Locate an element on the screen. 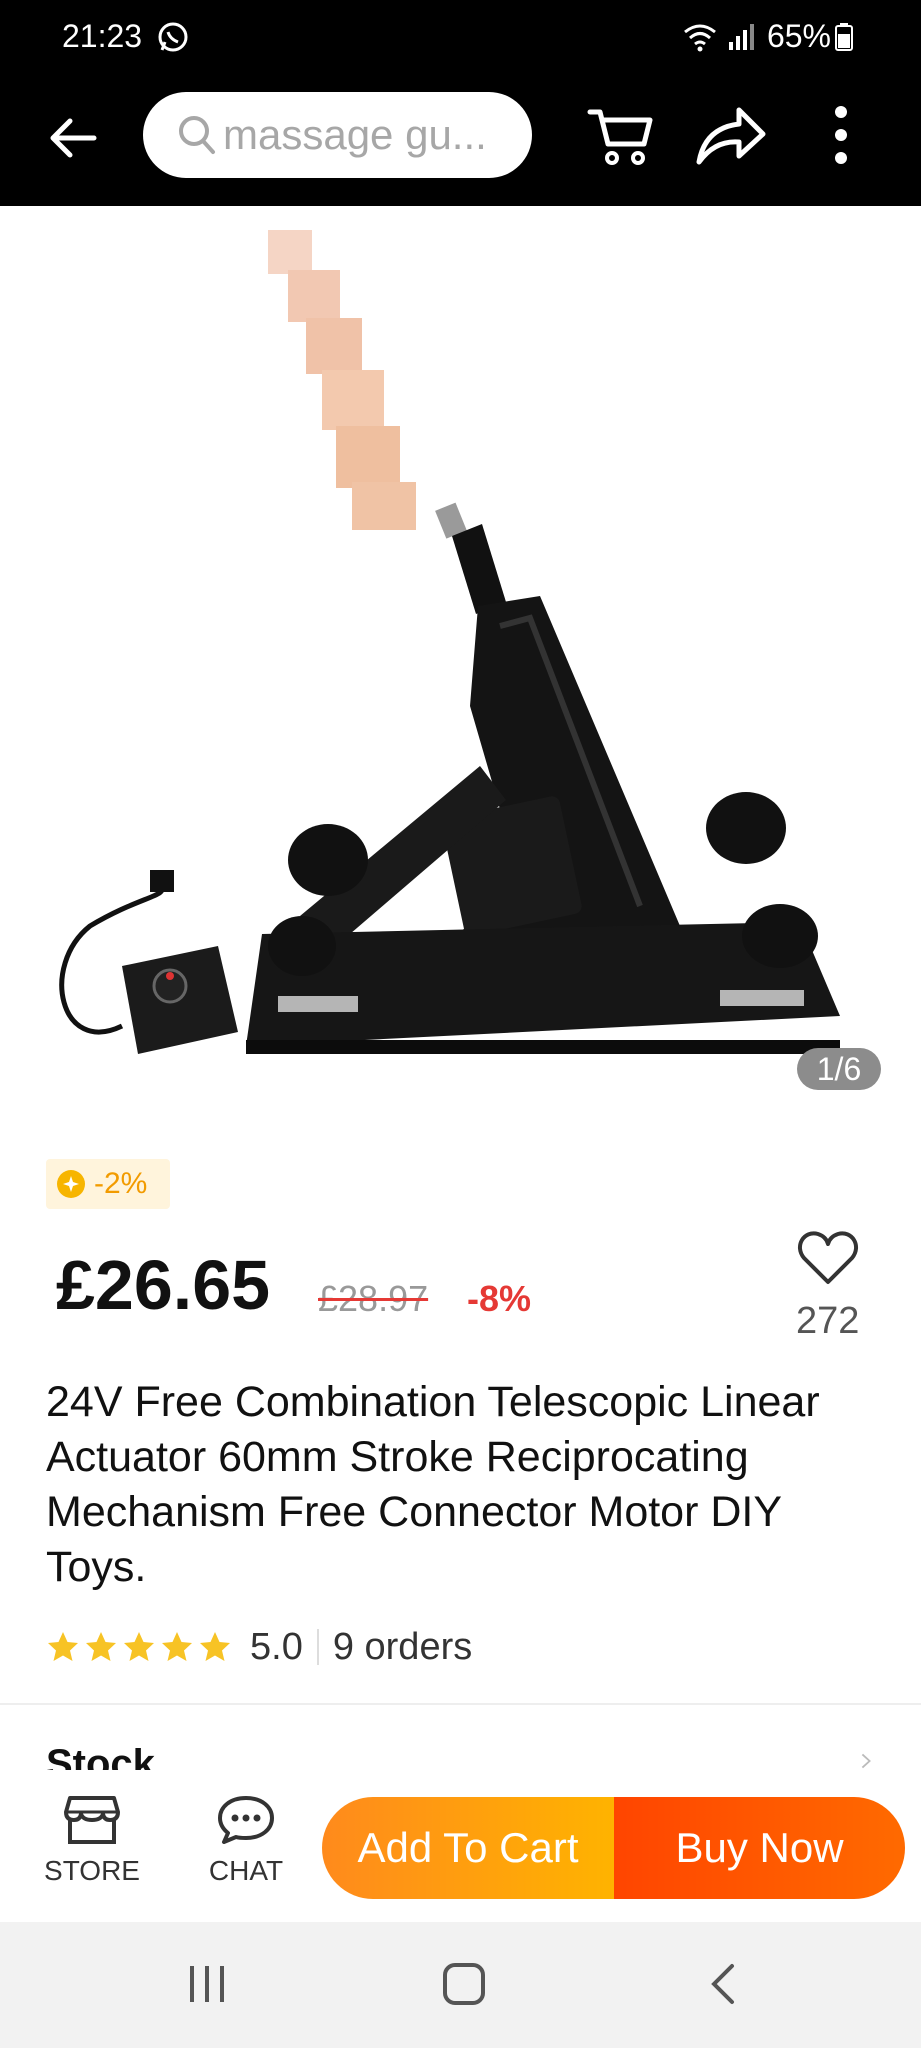  star-rating is located at coordinates (141, 1647).